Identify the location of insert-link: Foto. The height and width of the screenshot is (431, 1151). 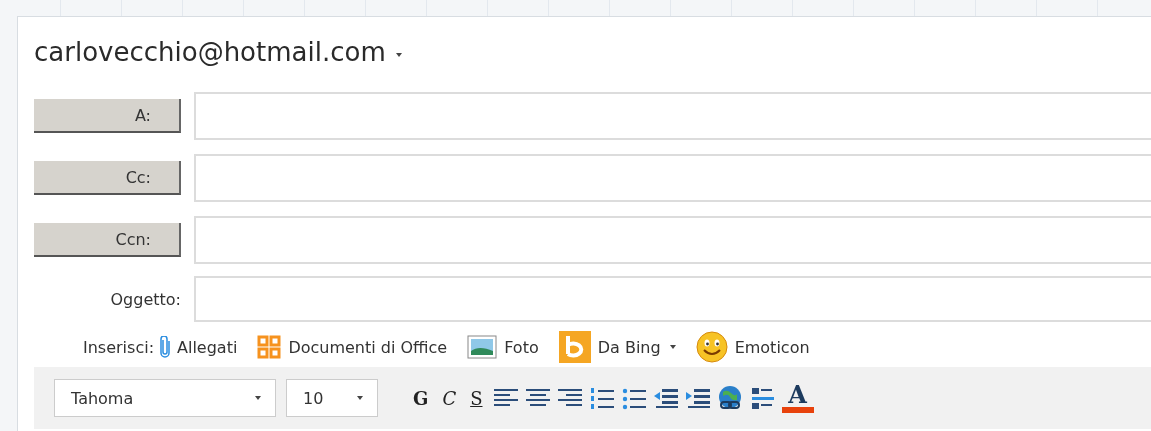
(503, 347).